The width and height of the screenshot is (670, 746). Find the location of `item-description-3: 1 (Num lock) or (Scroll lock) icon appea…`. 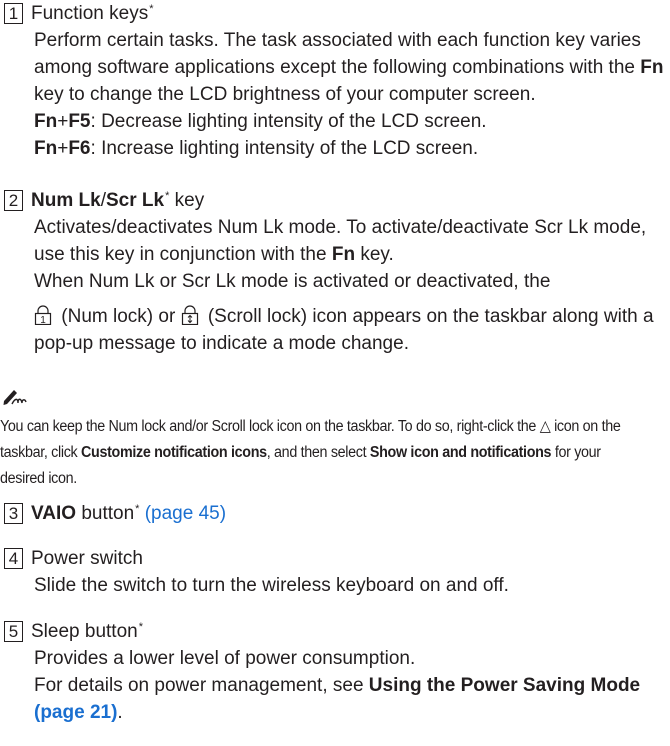

item-description-3: 1 (Num lock) or (Scroll lock) icon appea… is located at coordinates (350, 330).